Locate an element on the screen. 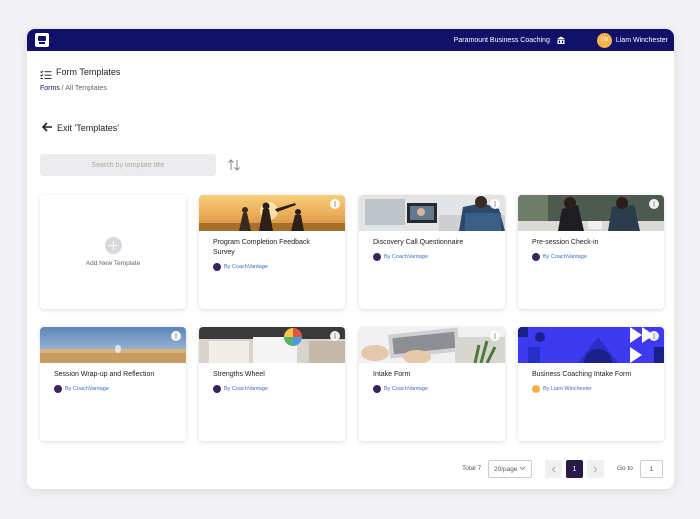  template-title: Business Coaching Intake Form is located at coordinates (582, 374).